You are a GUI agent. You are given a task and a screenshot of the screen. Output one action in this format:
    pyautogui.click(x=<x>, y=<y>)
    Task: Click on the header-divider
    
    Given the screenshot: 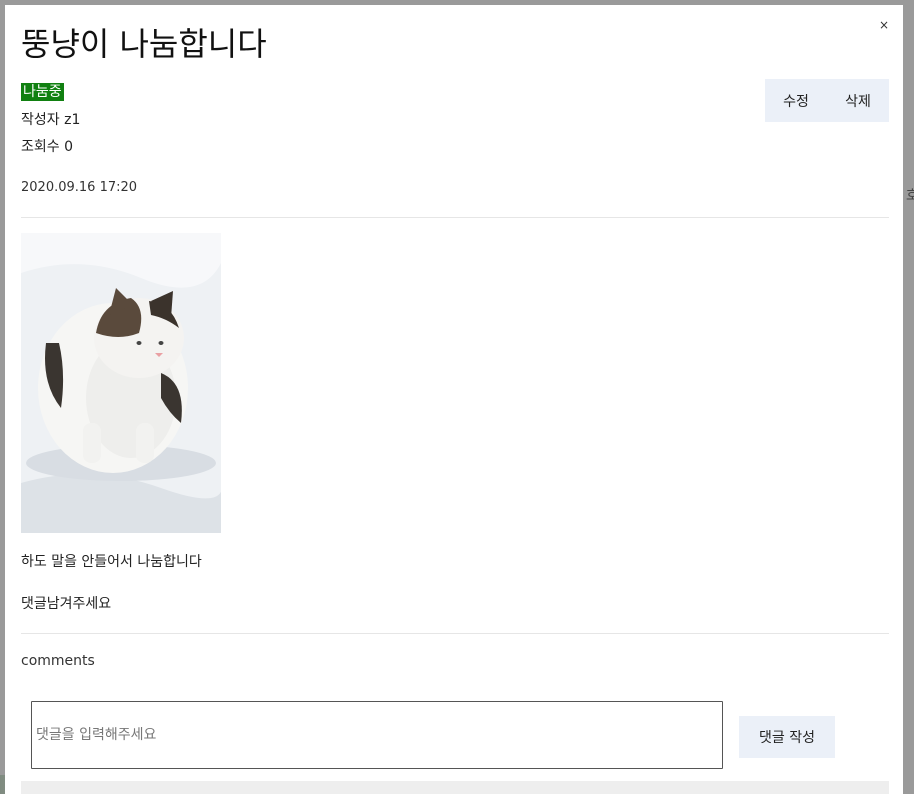 What is the action you would take?
    pyautogui.click(x=455, y=217)
    